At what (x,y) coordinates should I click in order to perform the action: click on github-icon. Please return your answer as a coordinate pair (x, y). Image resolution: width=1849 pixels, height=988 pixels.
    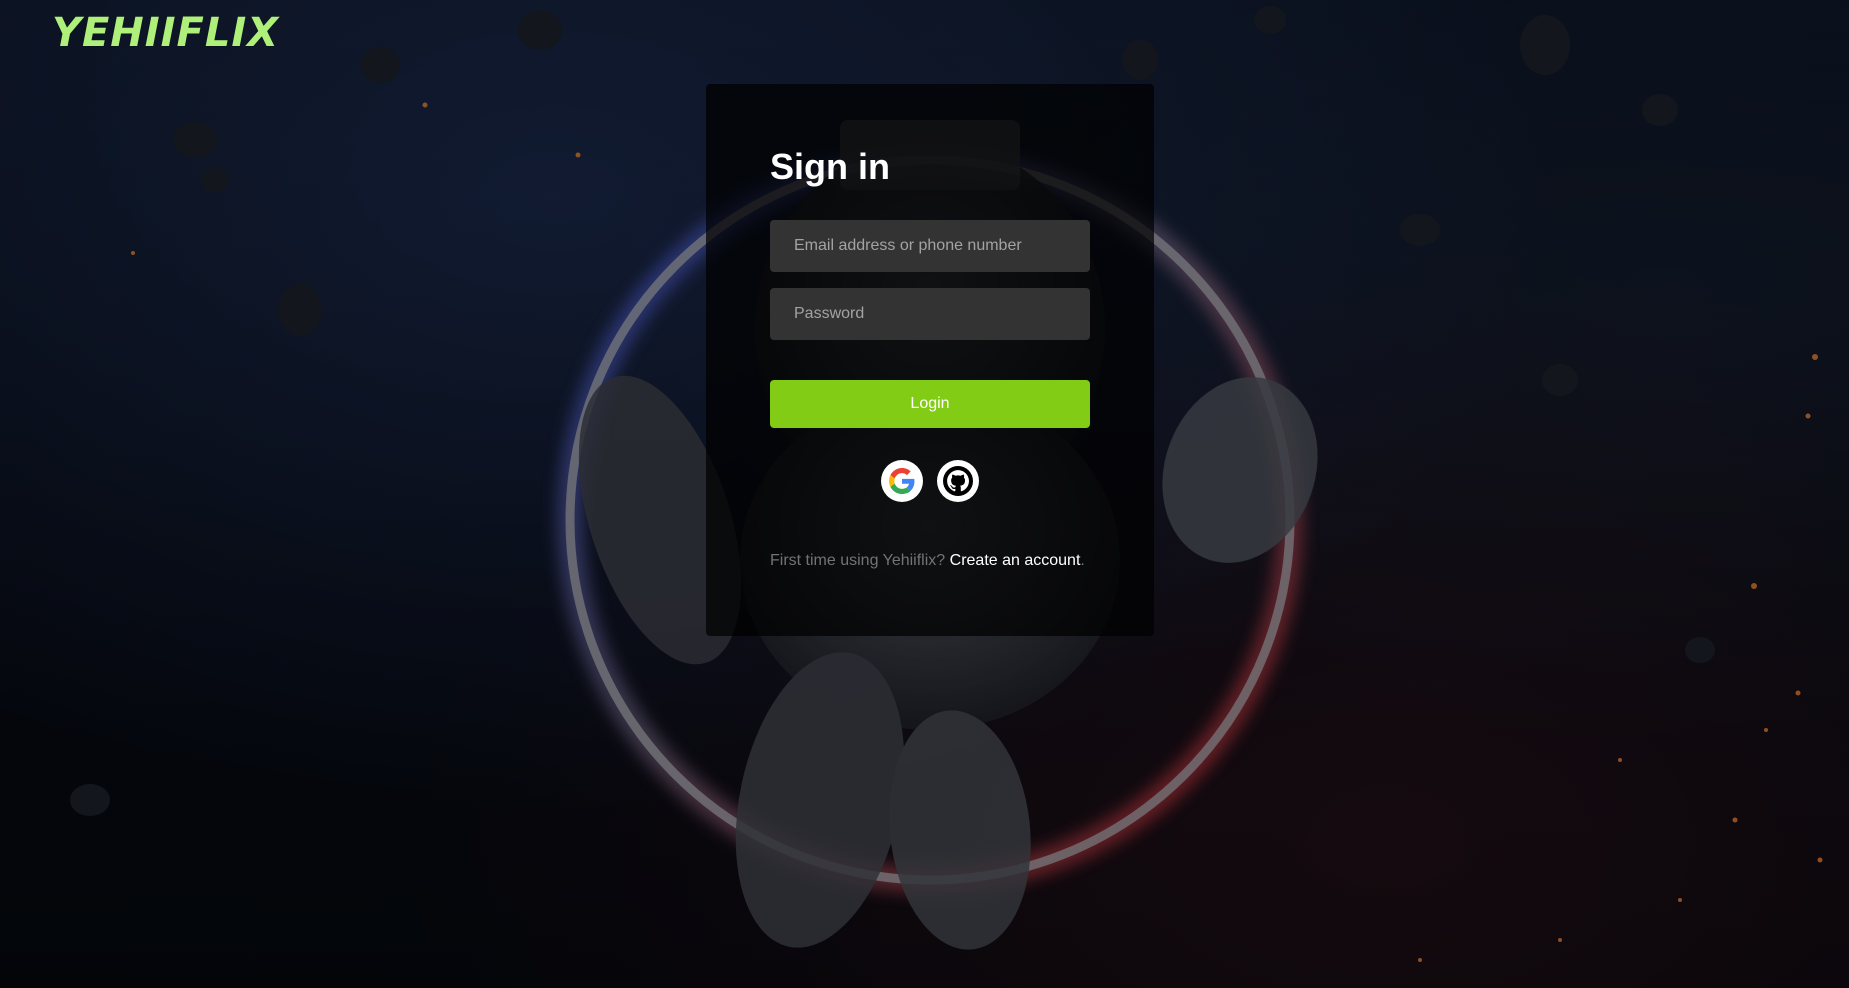
    Looking at the image, I should click on (958, 481).